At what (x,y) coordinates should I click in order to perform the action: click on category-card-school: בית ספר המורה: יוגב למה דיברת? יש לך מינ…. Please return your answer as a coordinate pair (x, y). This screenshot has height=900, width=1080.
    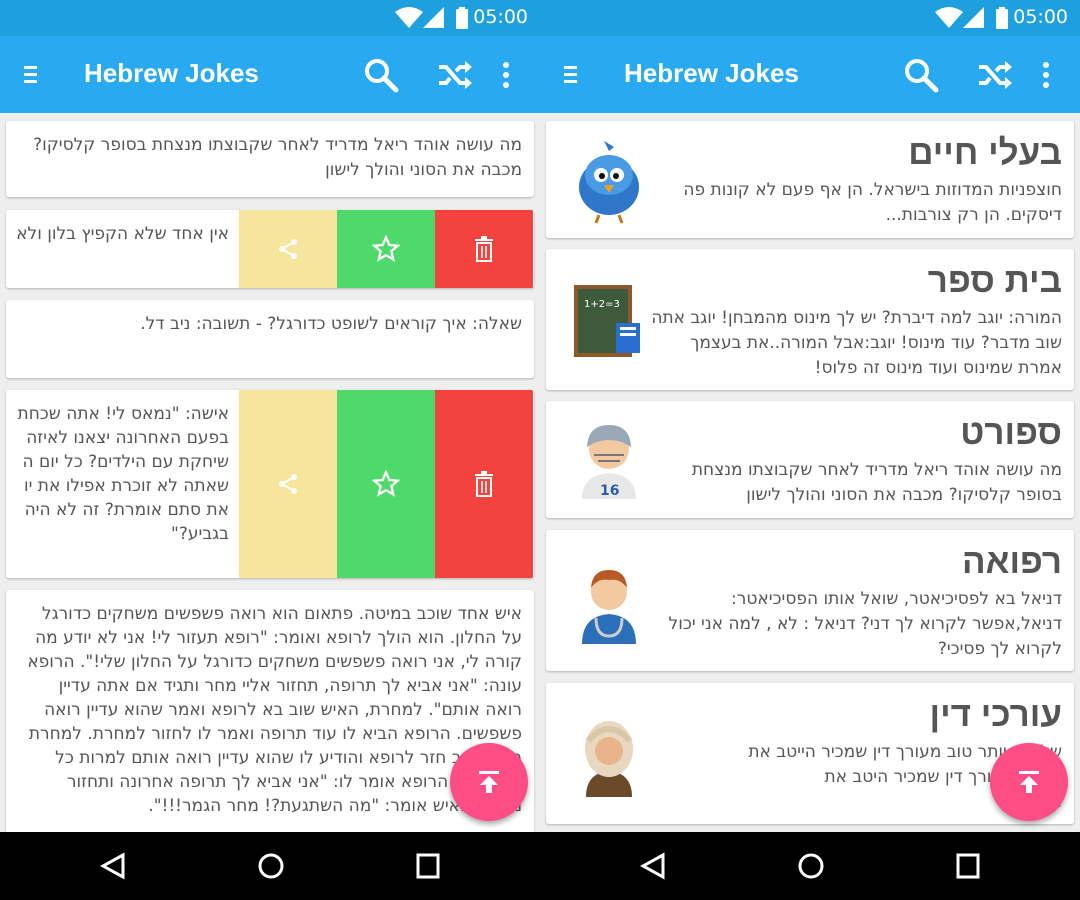
    Looking at the image, I should click on (810, 319).